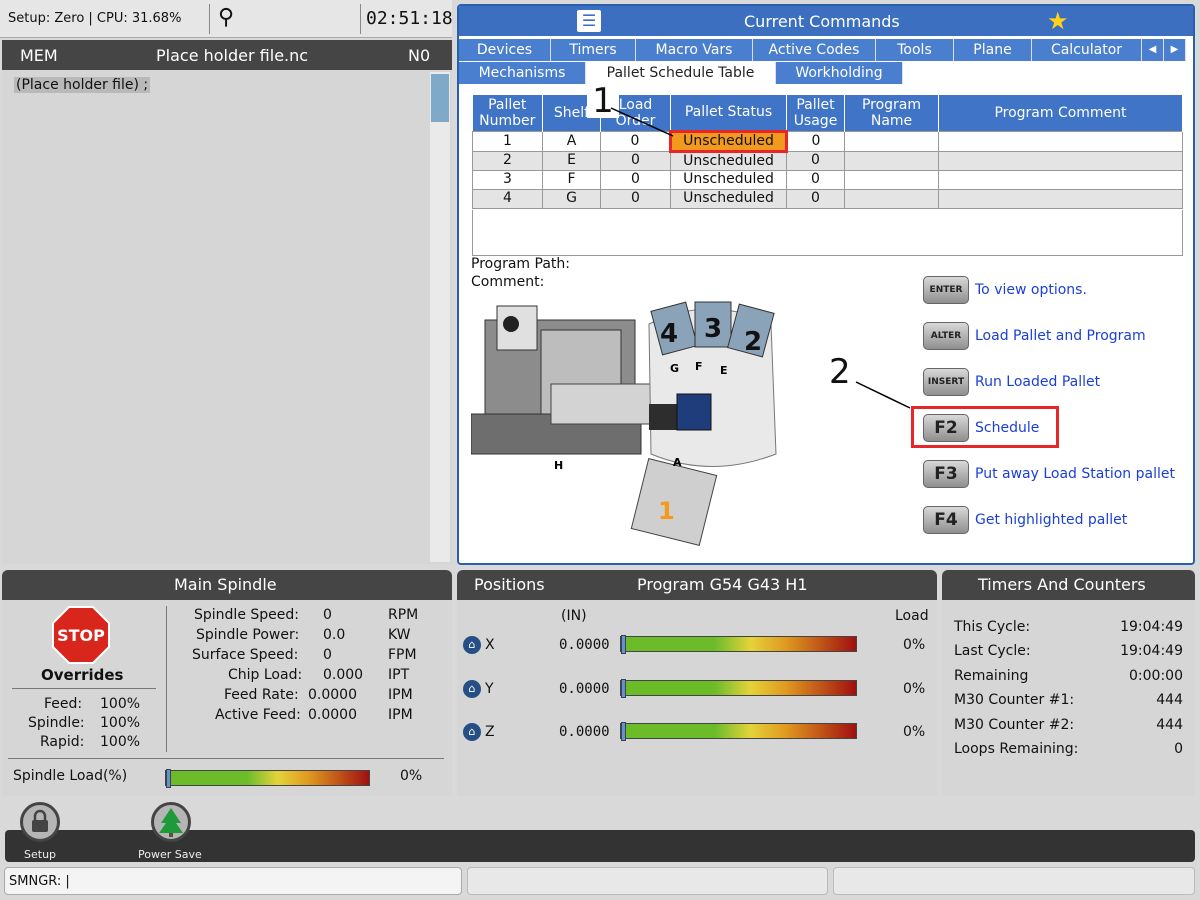  Describe the element at coordinates (946, 290) in the screenshot. I see `enter-key-button: ENTER` at that location.